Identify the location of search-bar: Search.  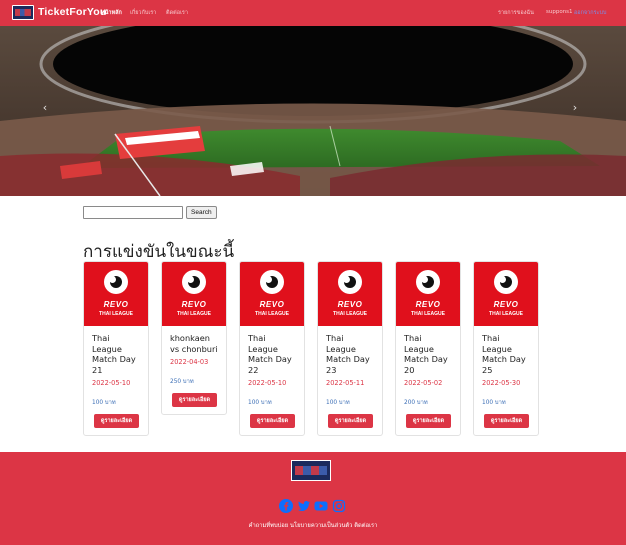
(150, 212).